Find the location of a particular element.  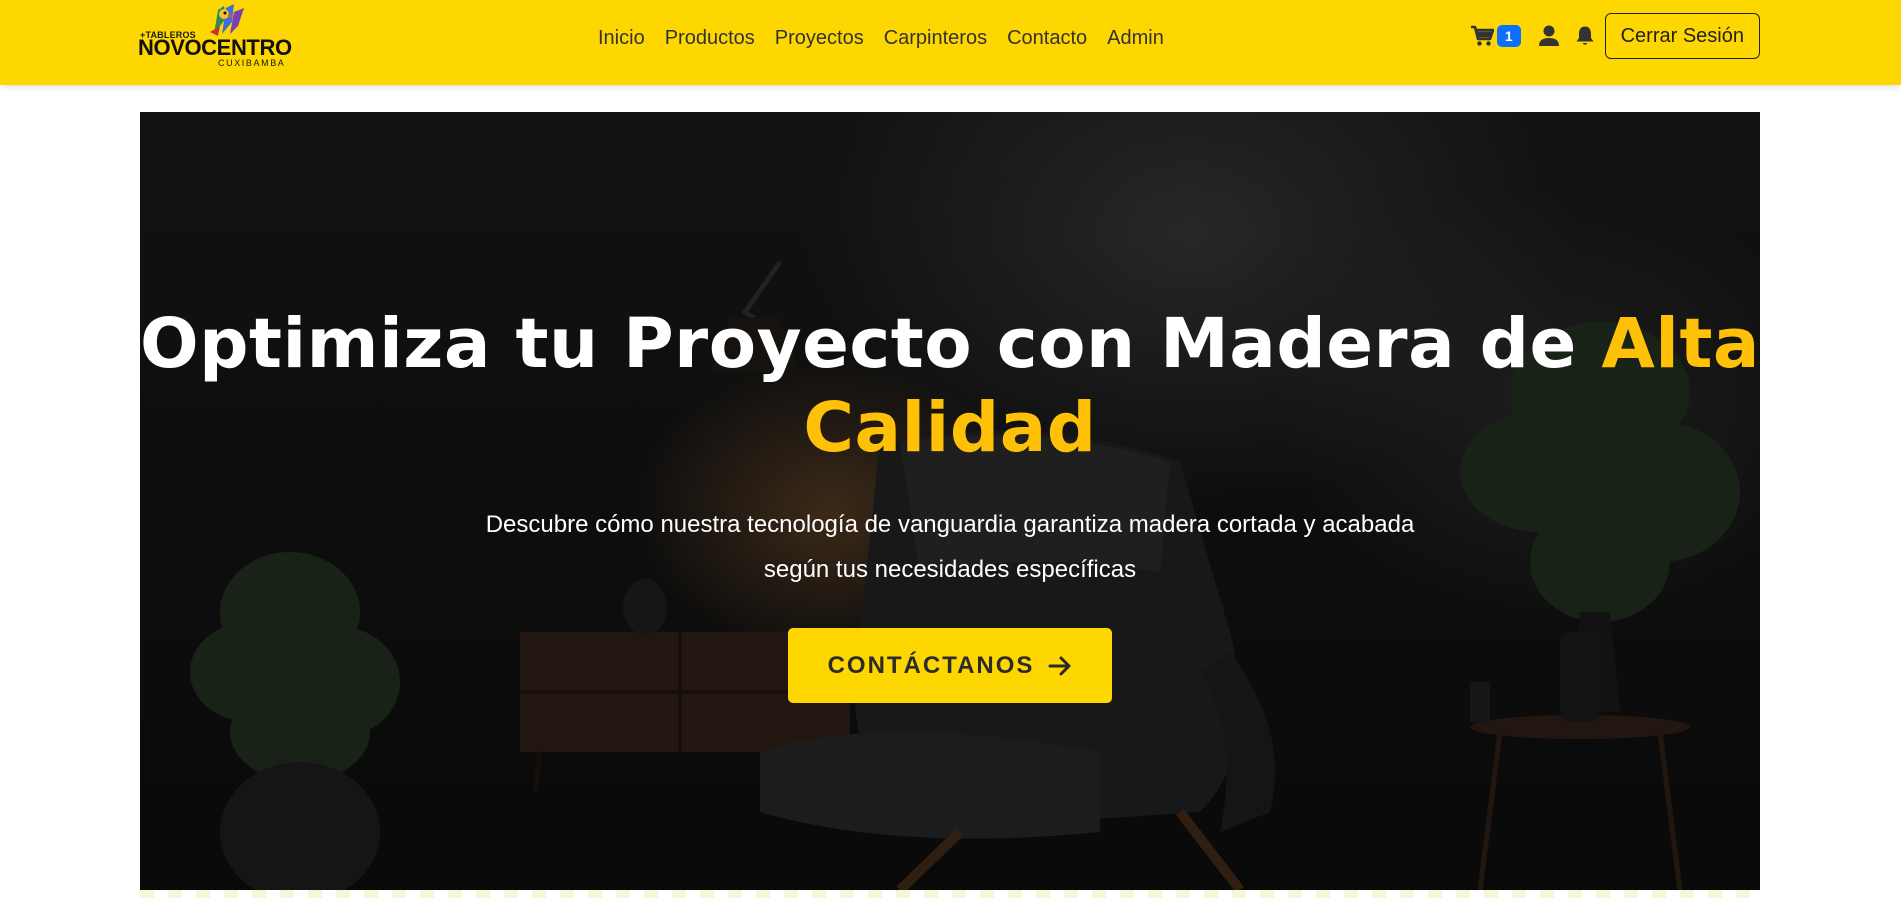

bell-icon is located at coordinates (1585, 35).